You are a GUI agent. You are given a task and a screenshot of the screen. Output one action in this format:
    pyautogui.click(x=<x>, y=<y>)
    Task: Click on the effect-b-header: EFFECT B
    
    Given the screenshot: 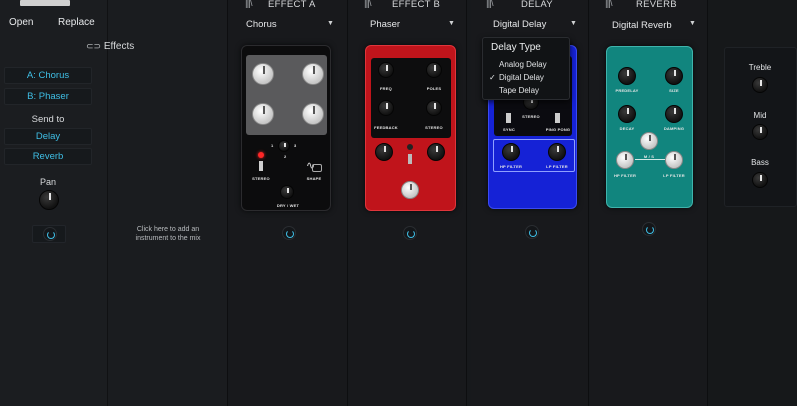 What is the action you would take?
    pyautogui.click(x=416, y=5)
    